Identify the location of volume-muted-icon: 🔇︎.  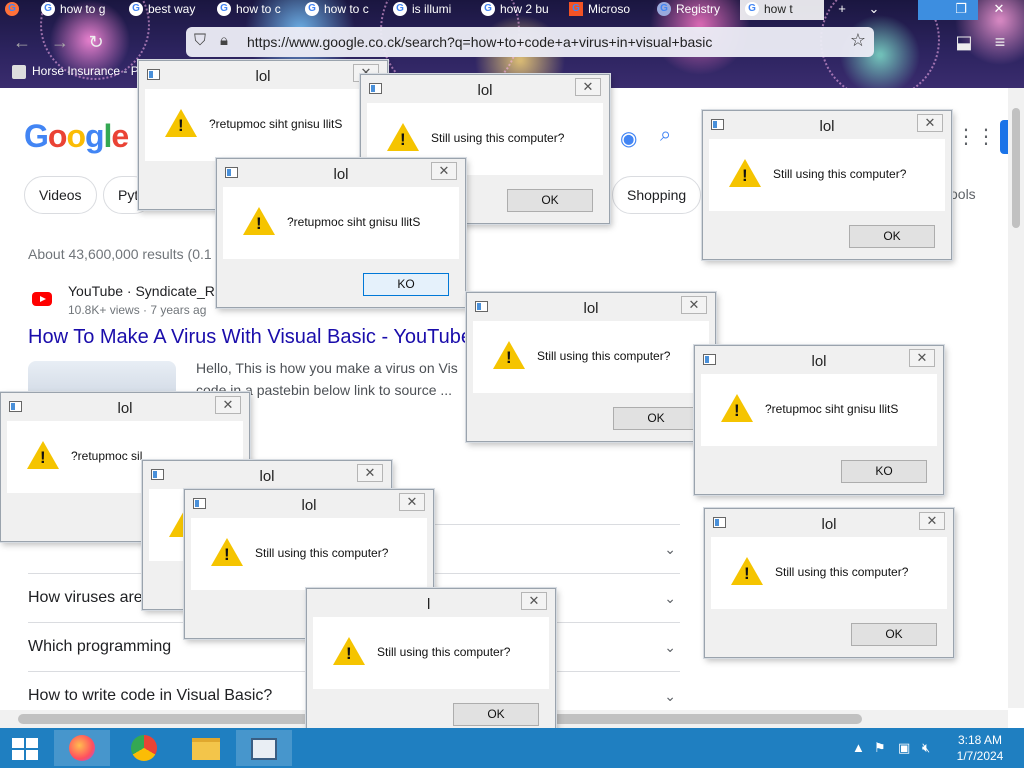
(926, 748).